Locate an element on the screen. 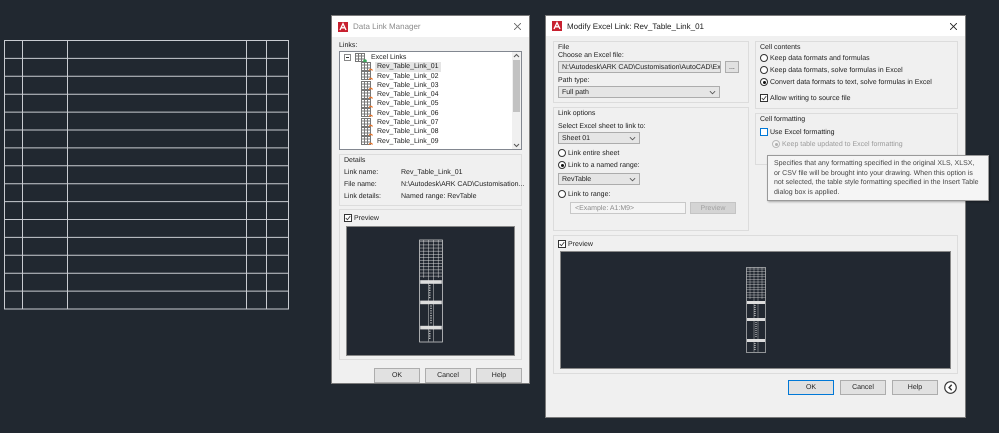 The width and height of the screenshot is (999, 433). chevron-up-icon is located at coordinates (516, 55).